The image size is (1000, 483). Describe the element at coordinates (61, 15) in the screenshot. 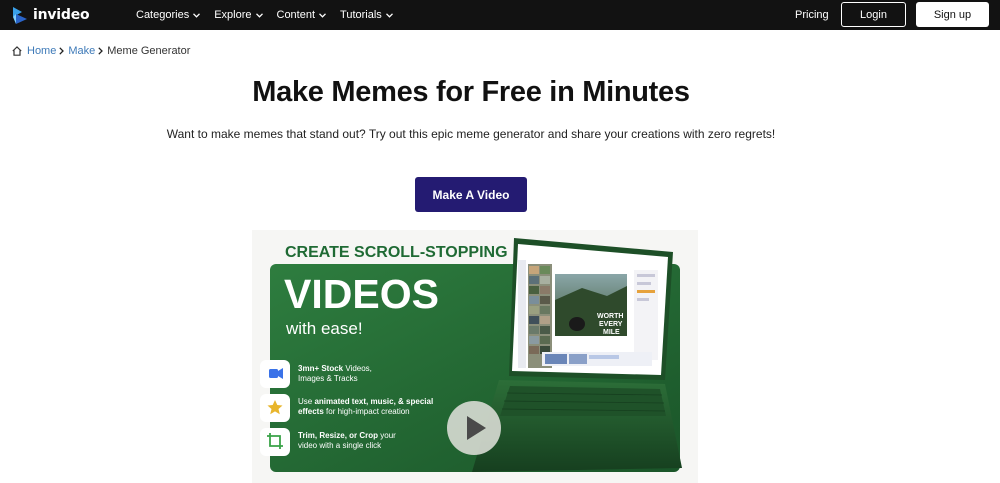

I see `brand-name: invideo` at that location.